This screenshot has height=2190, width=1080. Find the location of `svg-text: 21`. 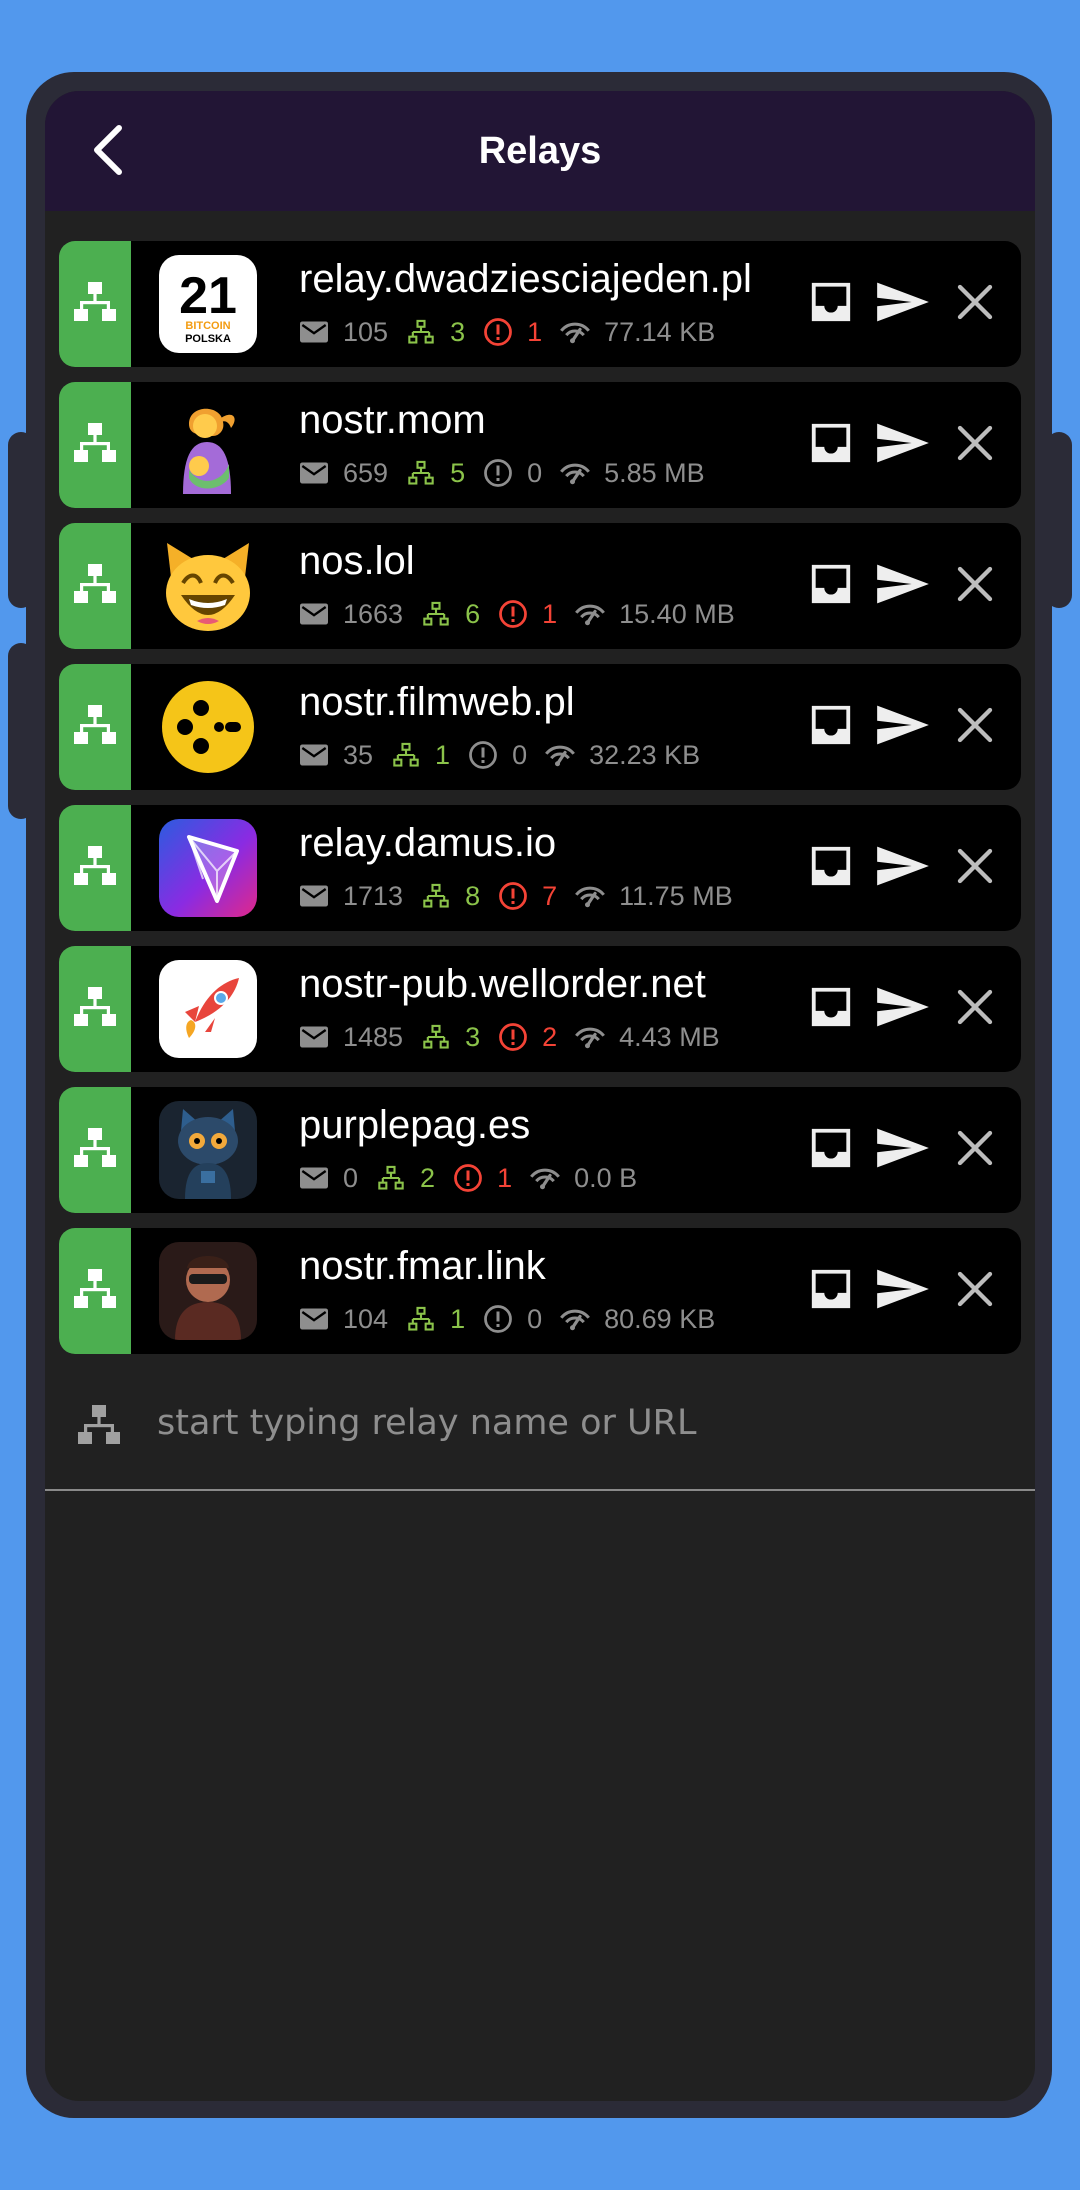

svg-text: 21 is located at coordinates (208, 296).